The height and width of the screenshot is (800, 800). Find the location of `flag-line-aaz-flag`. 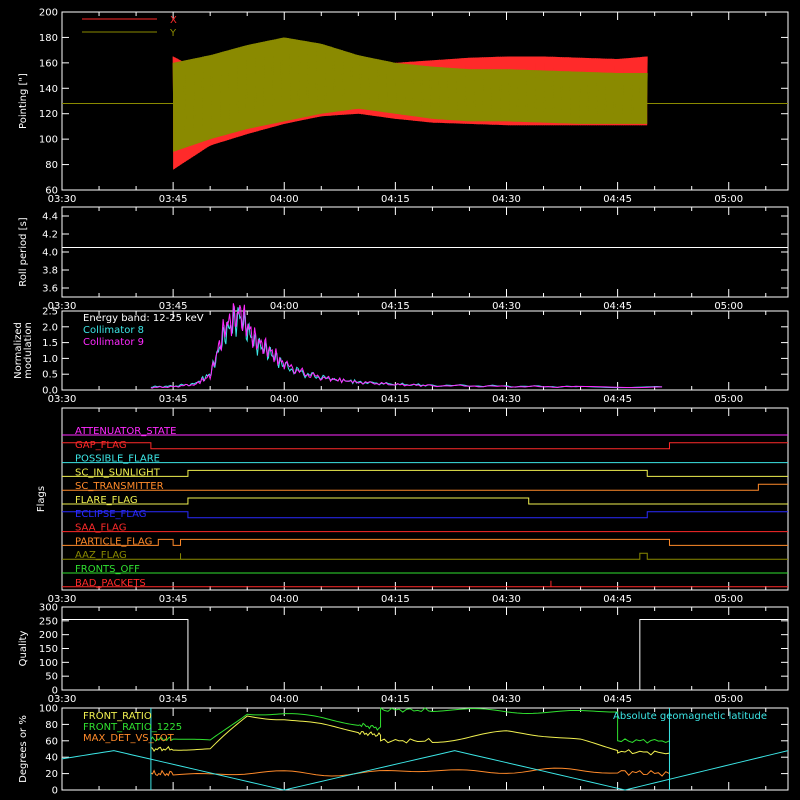

flag-line-aaz-flag is located at coordinates (425, 556).